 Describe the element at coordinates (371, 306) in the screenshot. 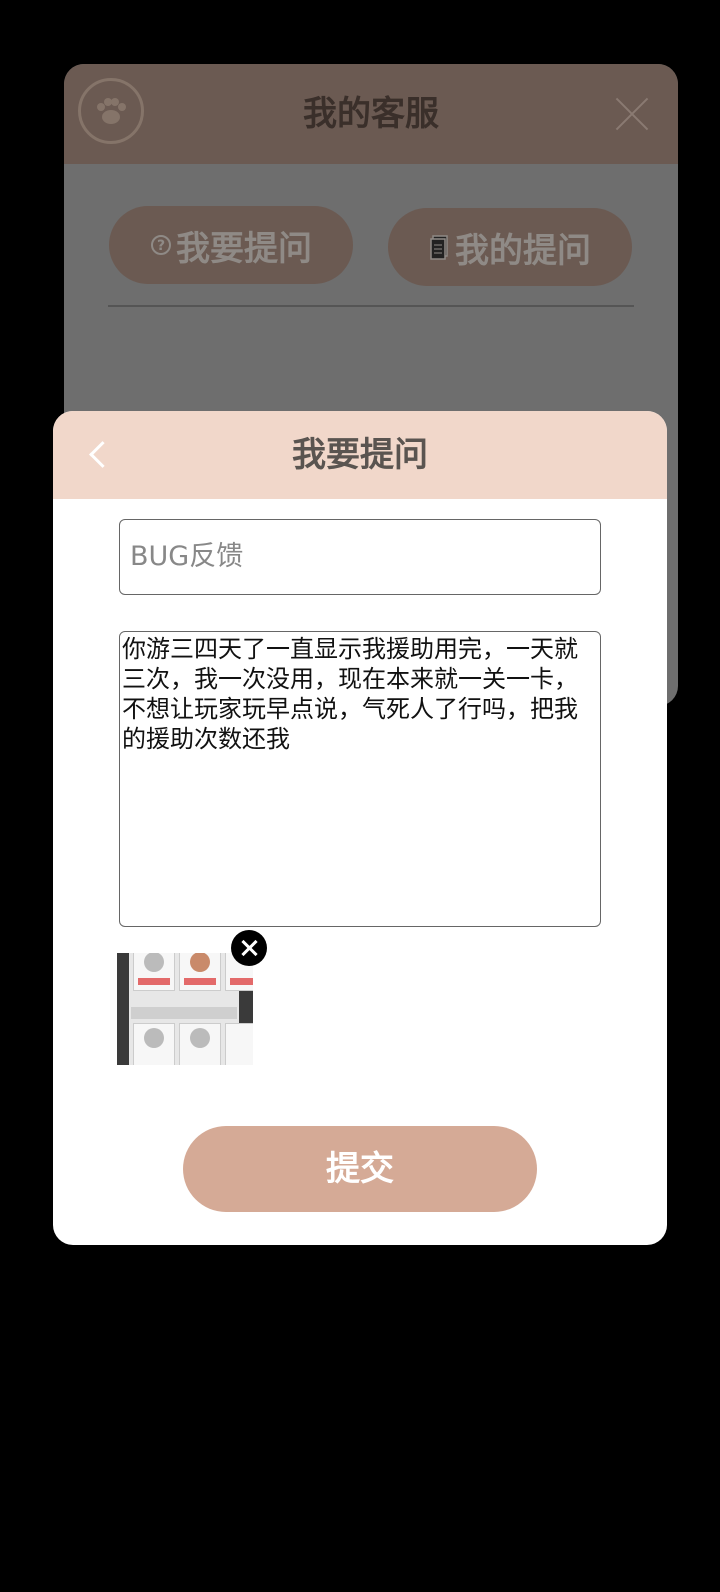

I see `divider` at that location.